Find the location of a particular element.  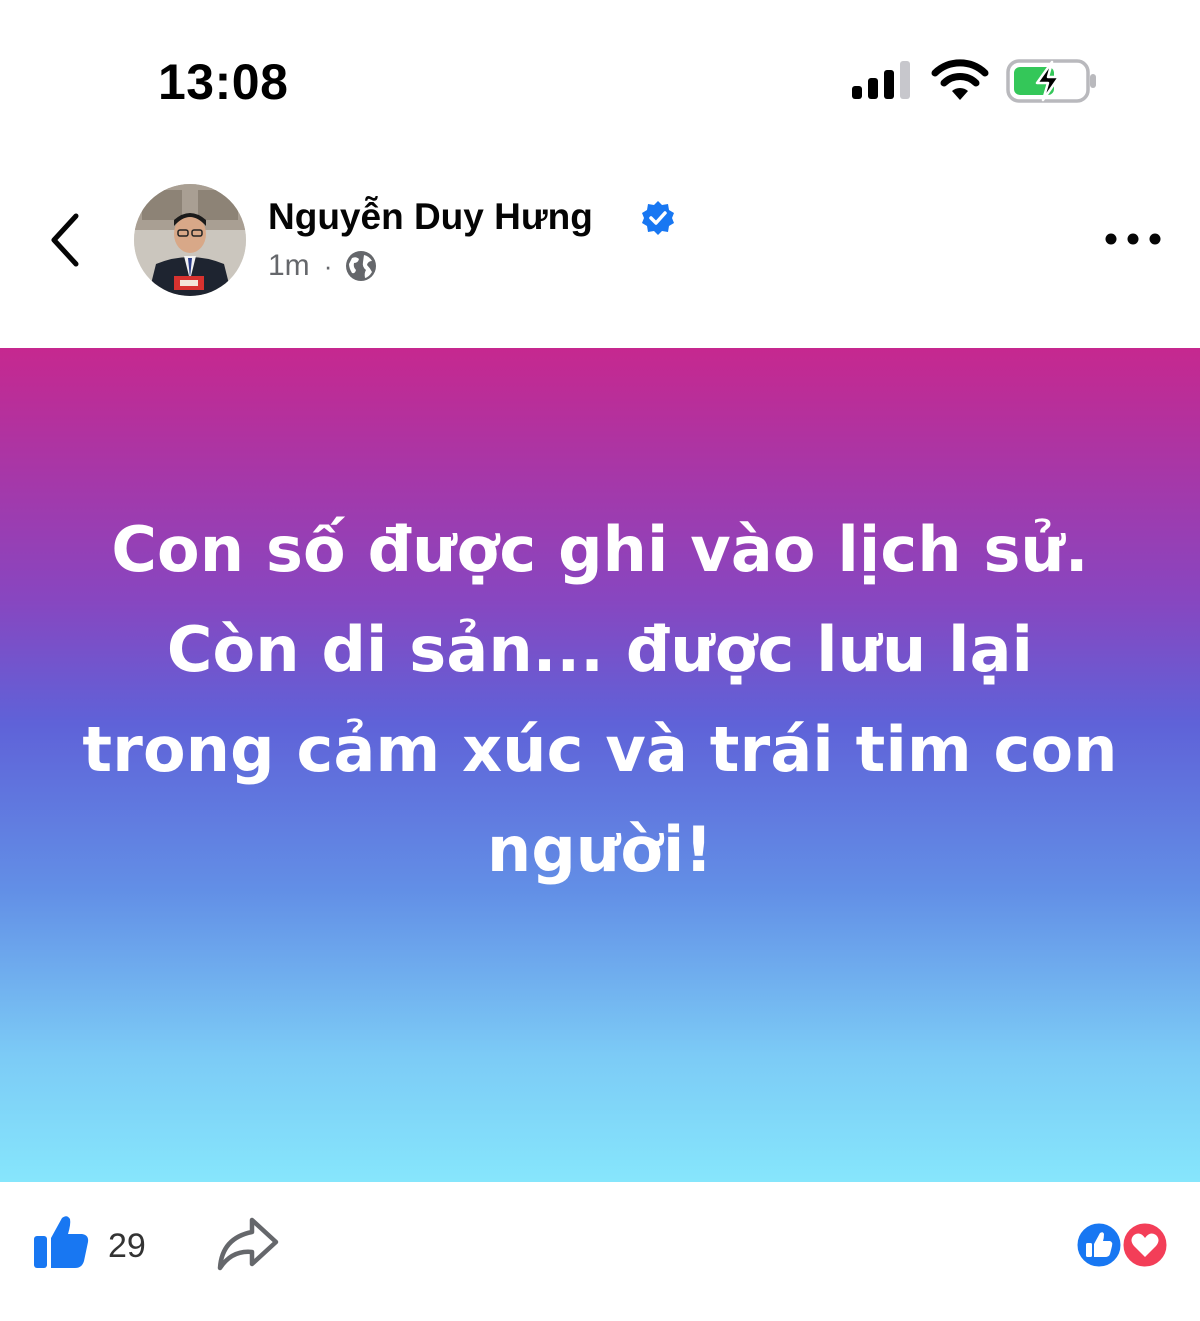

more-options-icon is located at coordinates (1133, 239).